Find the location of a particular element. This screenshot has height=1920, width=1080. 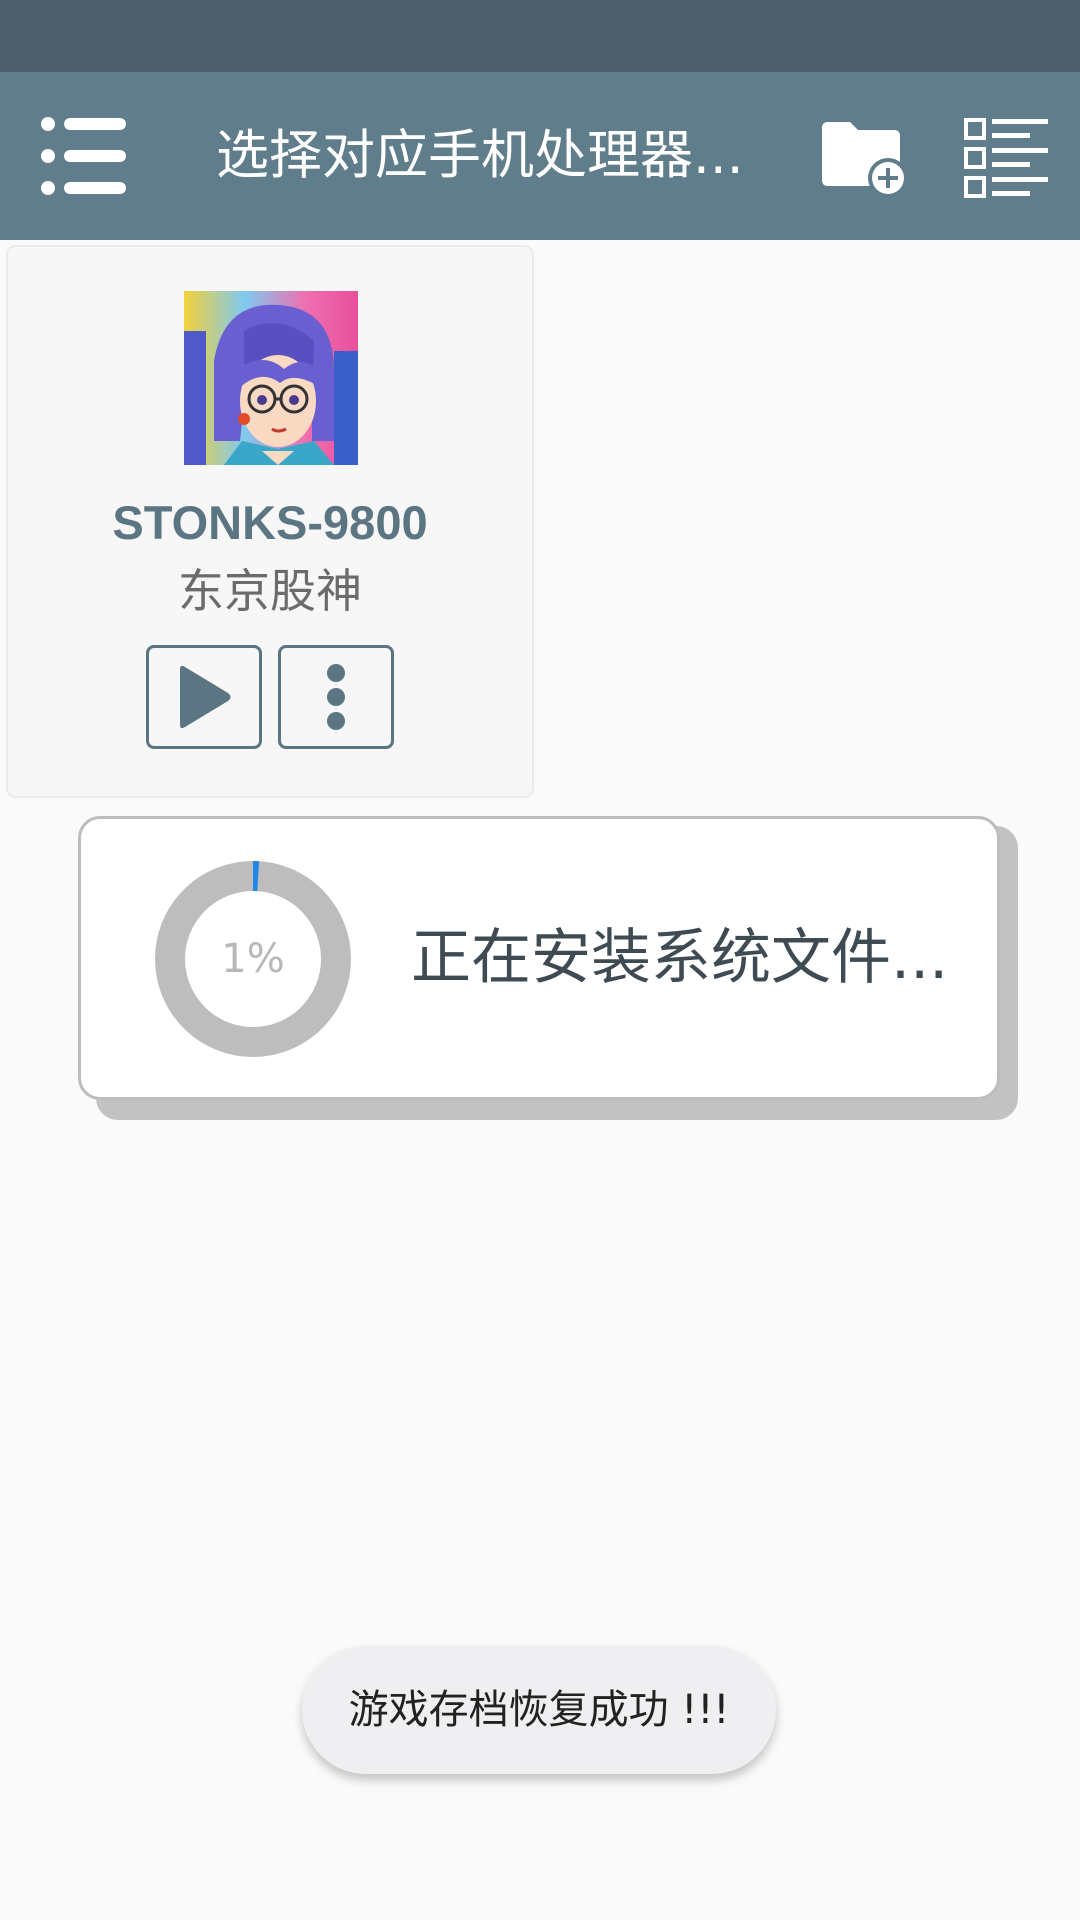

progress-percent: 1% is located at coordinates (253, 959).